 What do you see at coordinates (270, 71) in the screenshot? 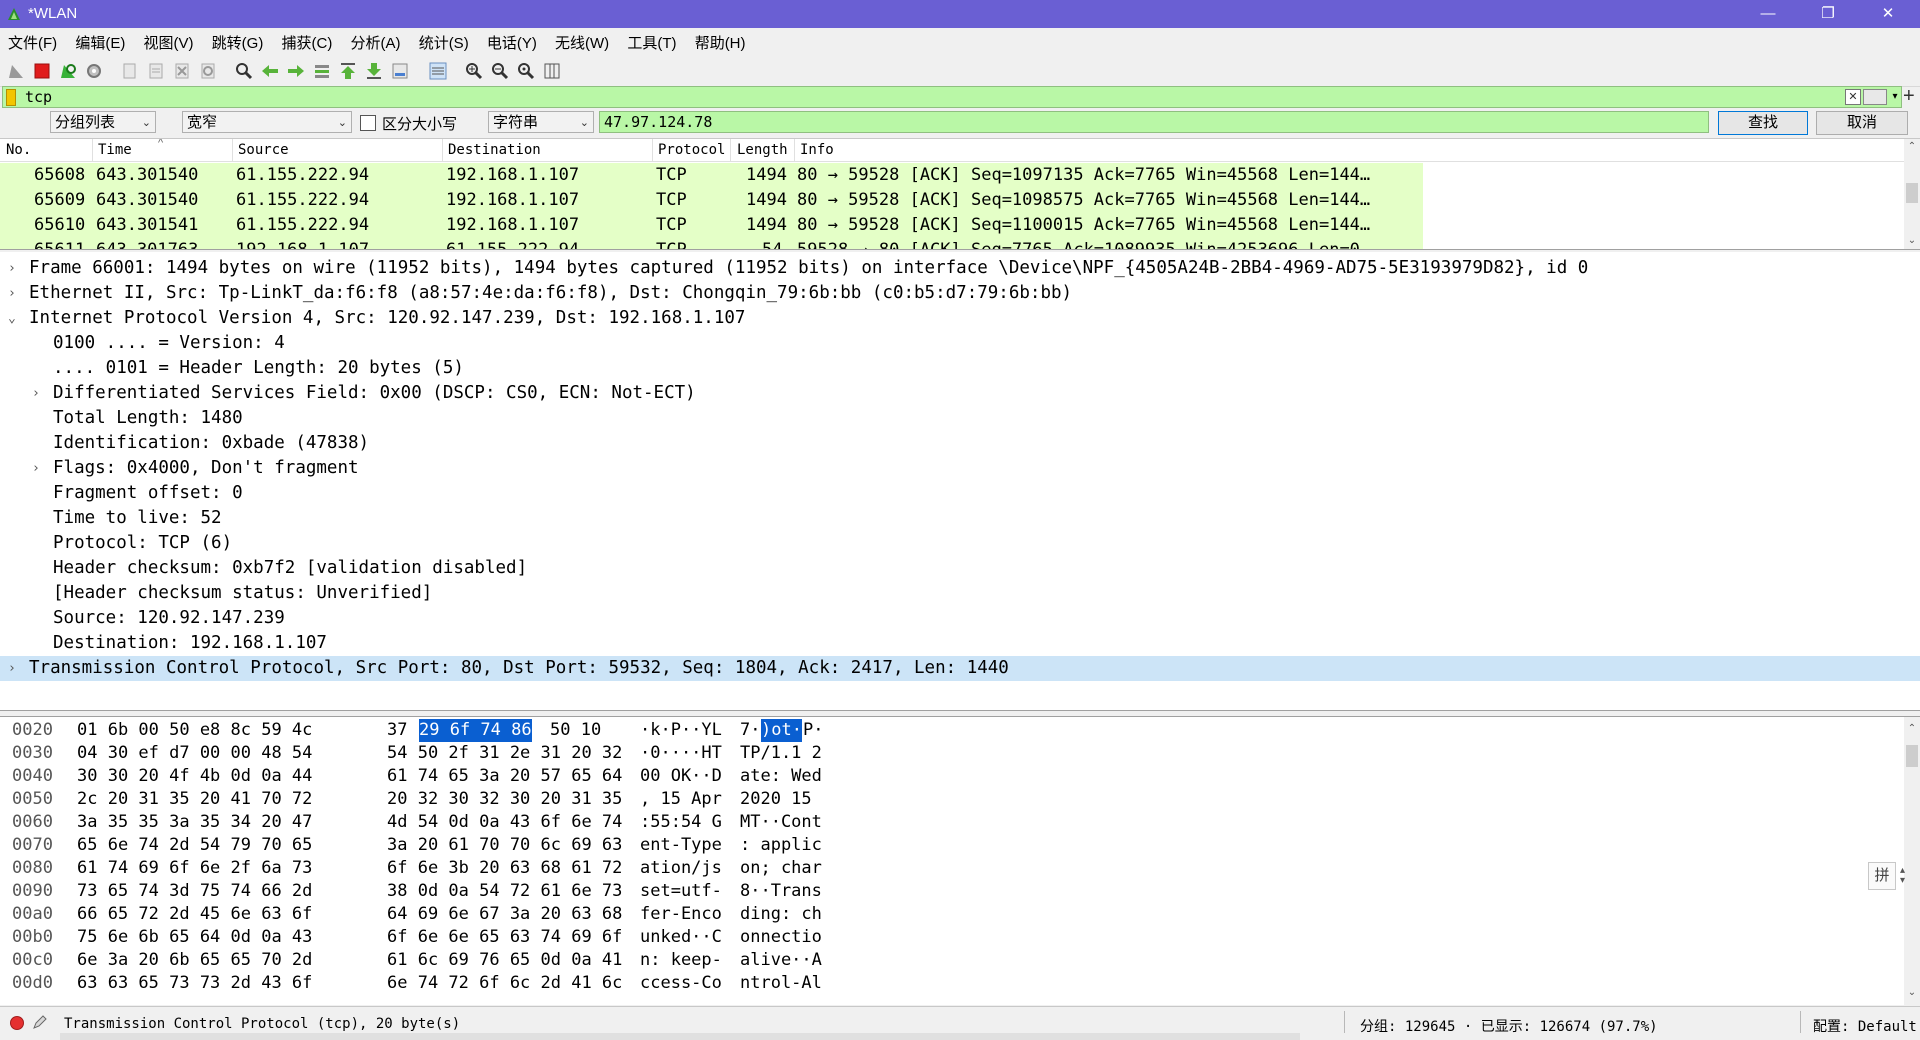
I see `go-back-icon` at bounding box center [270, 71].